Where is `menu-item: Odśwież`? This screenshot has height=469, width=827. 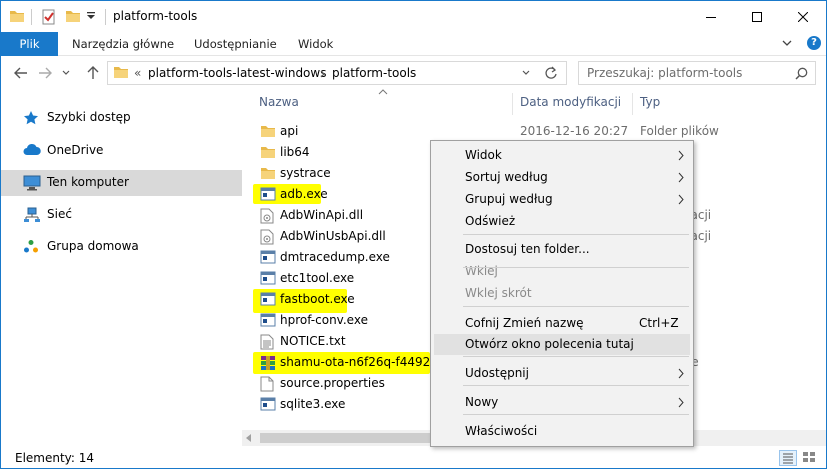
menu-item: Odśwież is located at coordinates (562, 221).